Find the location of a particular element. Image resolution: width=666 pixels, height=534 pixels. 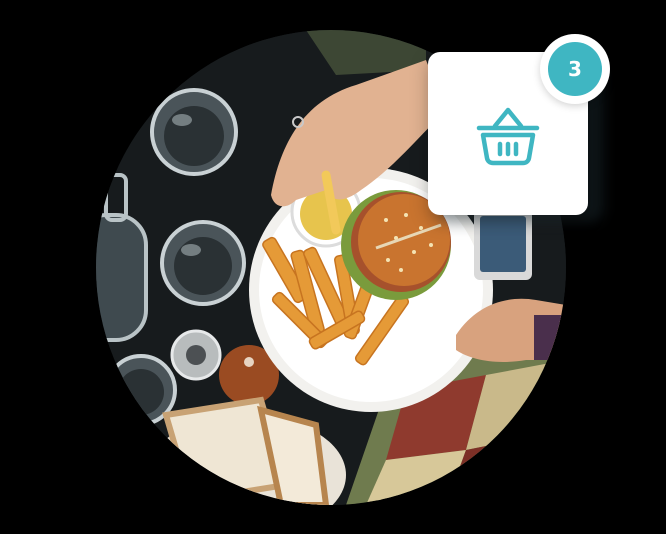

cart-count-badge: 3 is located at coordinates (575, 69).